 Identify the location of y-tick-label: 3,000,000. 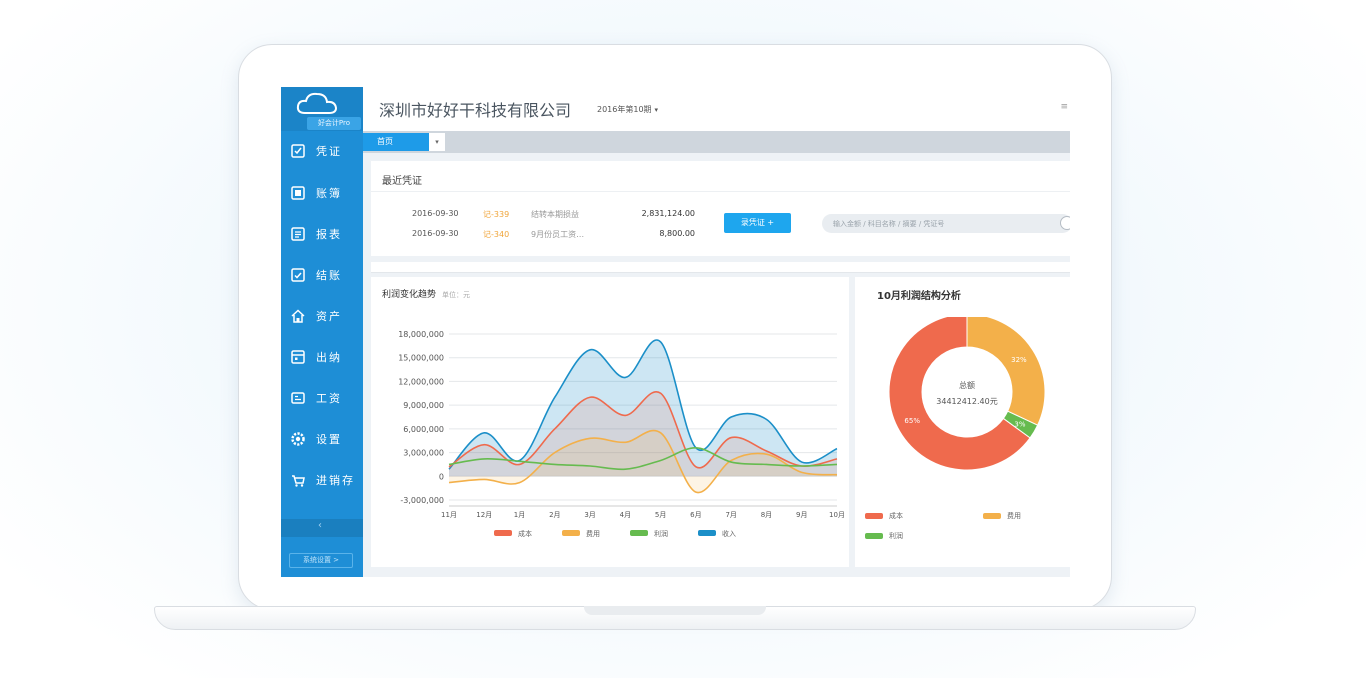
(423, 453).